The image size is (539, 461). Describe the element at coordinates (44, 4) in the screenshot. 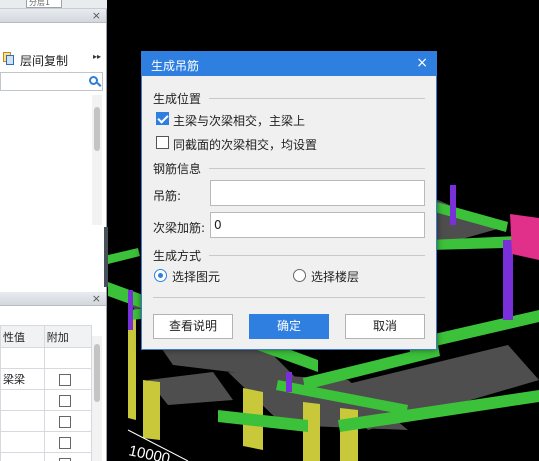

I see `floor-combo: 分层1` at that location.